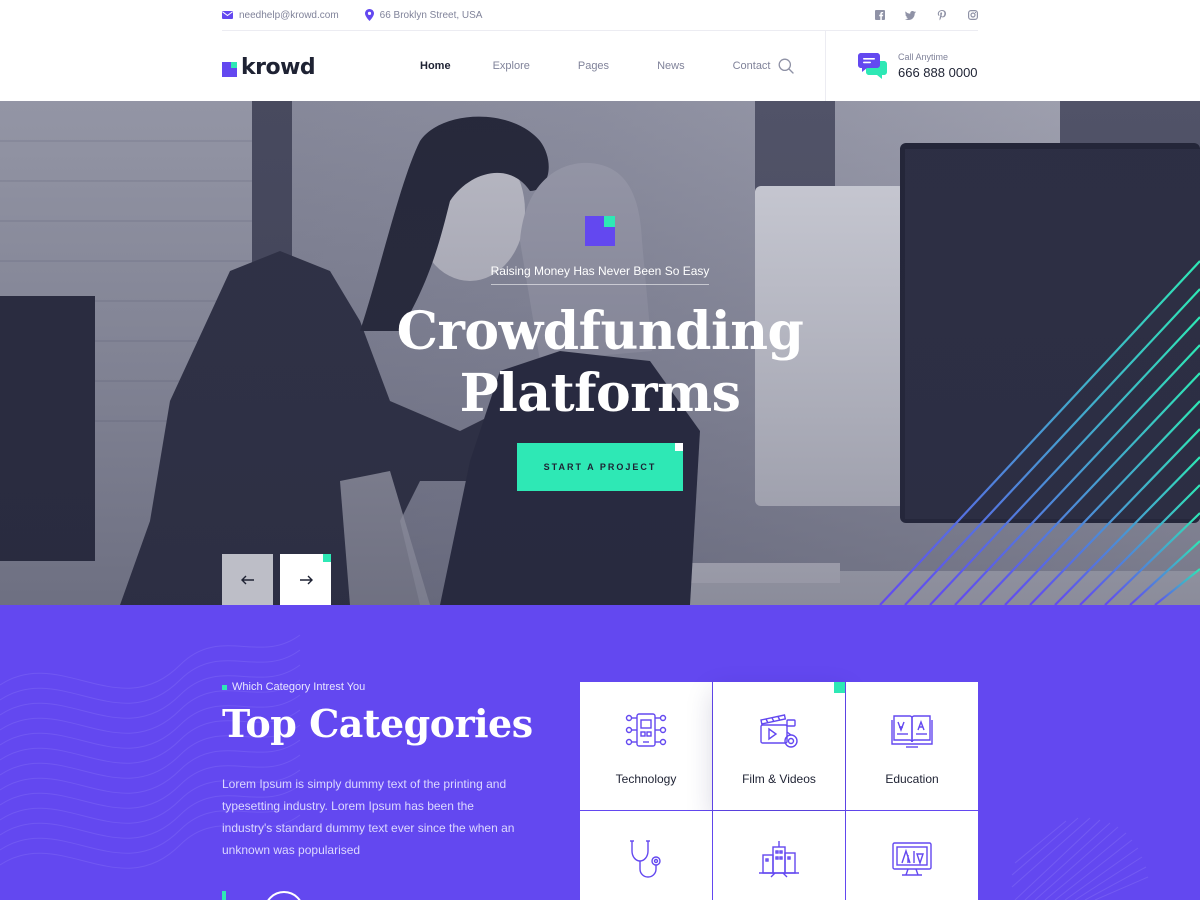  Describe the element at coordinates (299, 687) in the screenshot. I see `categories-subtitle-text: Which Category Intrest You` at that location.